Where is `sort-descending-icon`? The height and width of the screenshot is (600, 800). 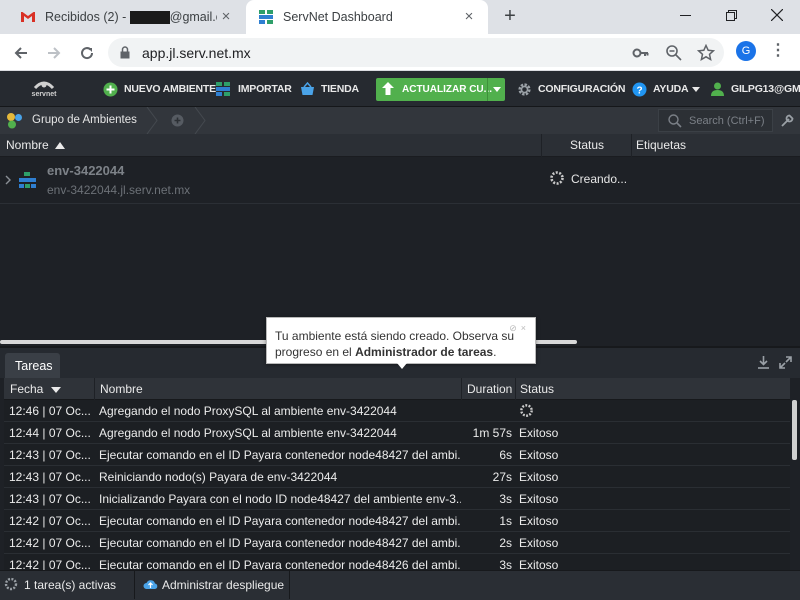 sort-descending-icon is located at coordinates (55, 390).